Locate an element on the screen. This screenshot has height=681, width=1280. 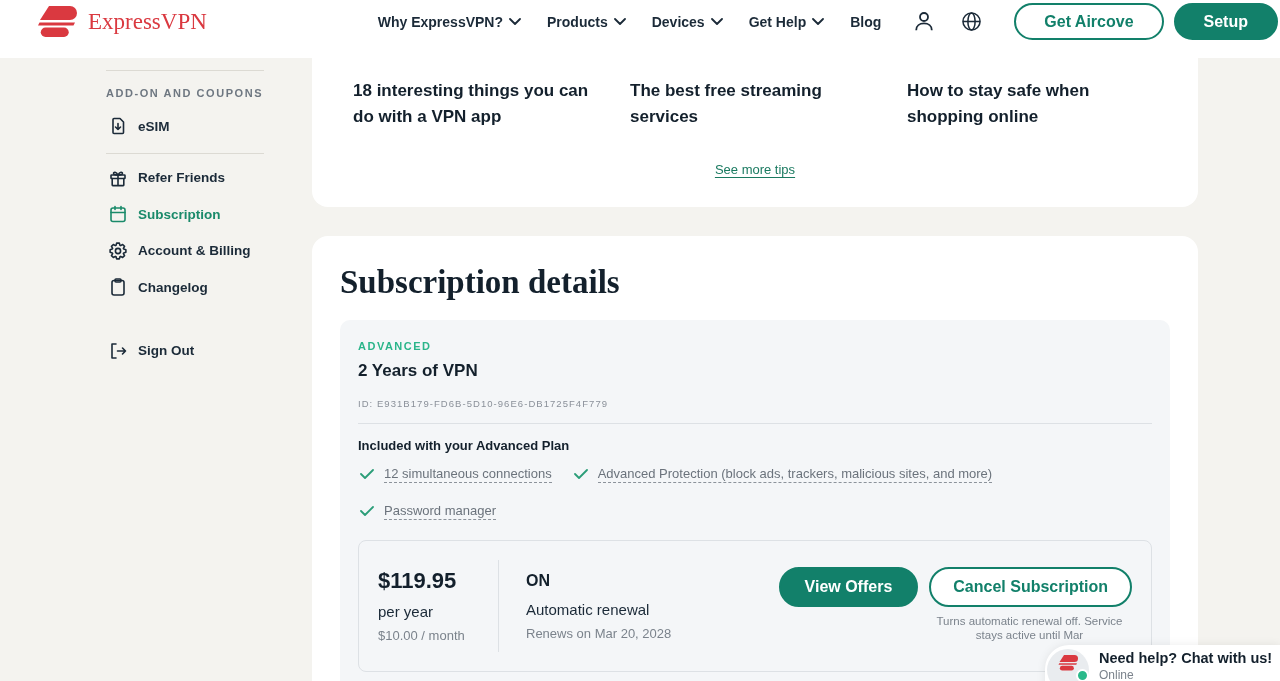
sign-out-icon is located at coordinates (118, 350).